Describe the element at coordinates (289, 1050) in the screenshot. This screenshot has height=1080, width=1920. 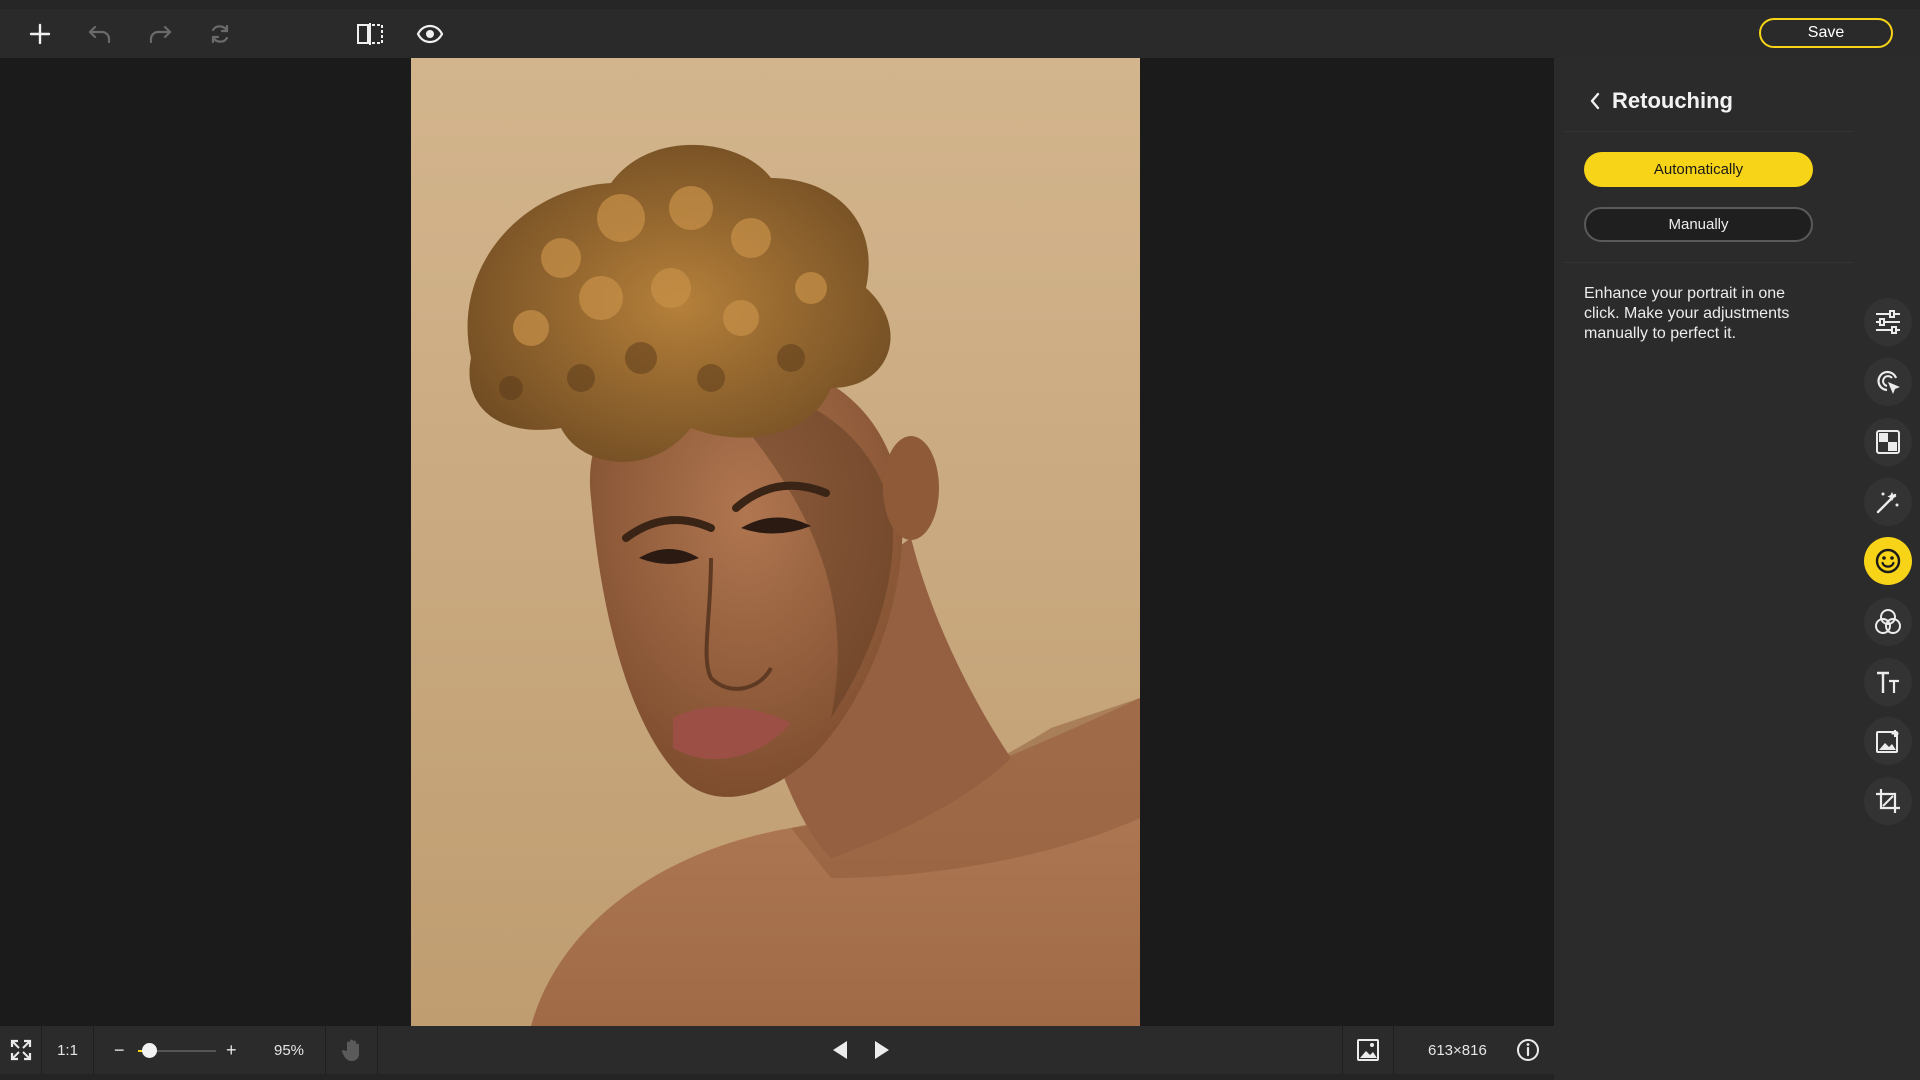
I see `zoom-percent: 95%` at that location.